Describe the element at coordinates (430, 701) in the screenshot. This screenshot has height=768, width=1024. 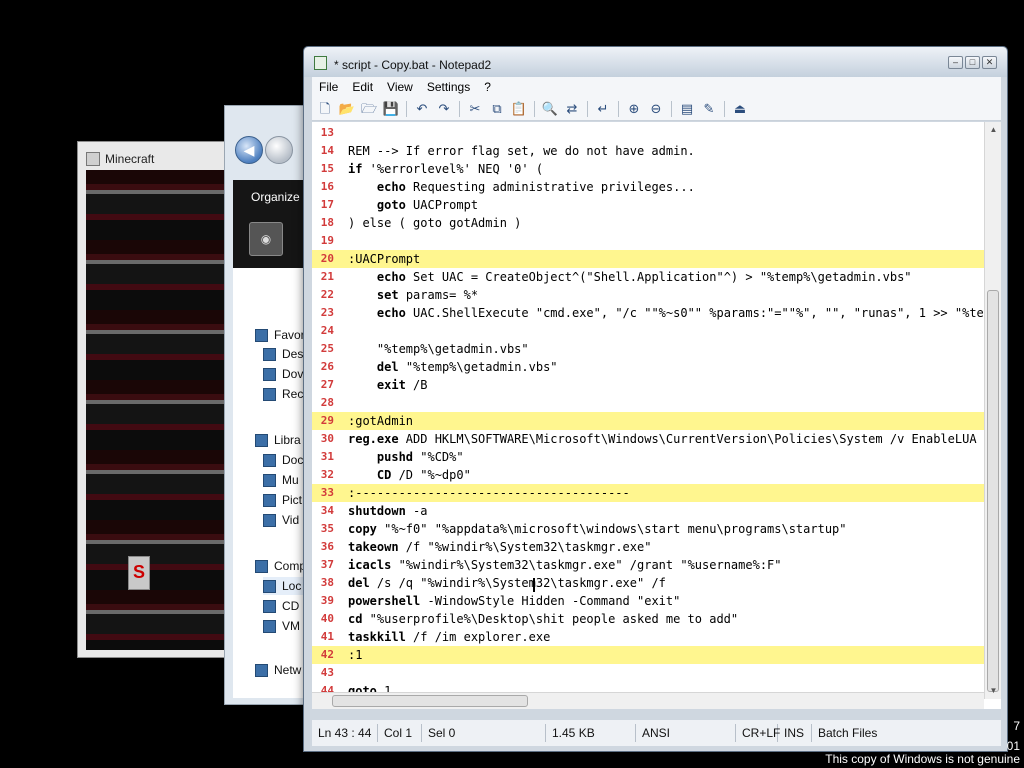
I see `horizontal-scroll-thumb` at that location.